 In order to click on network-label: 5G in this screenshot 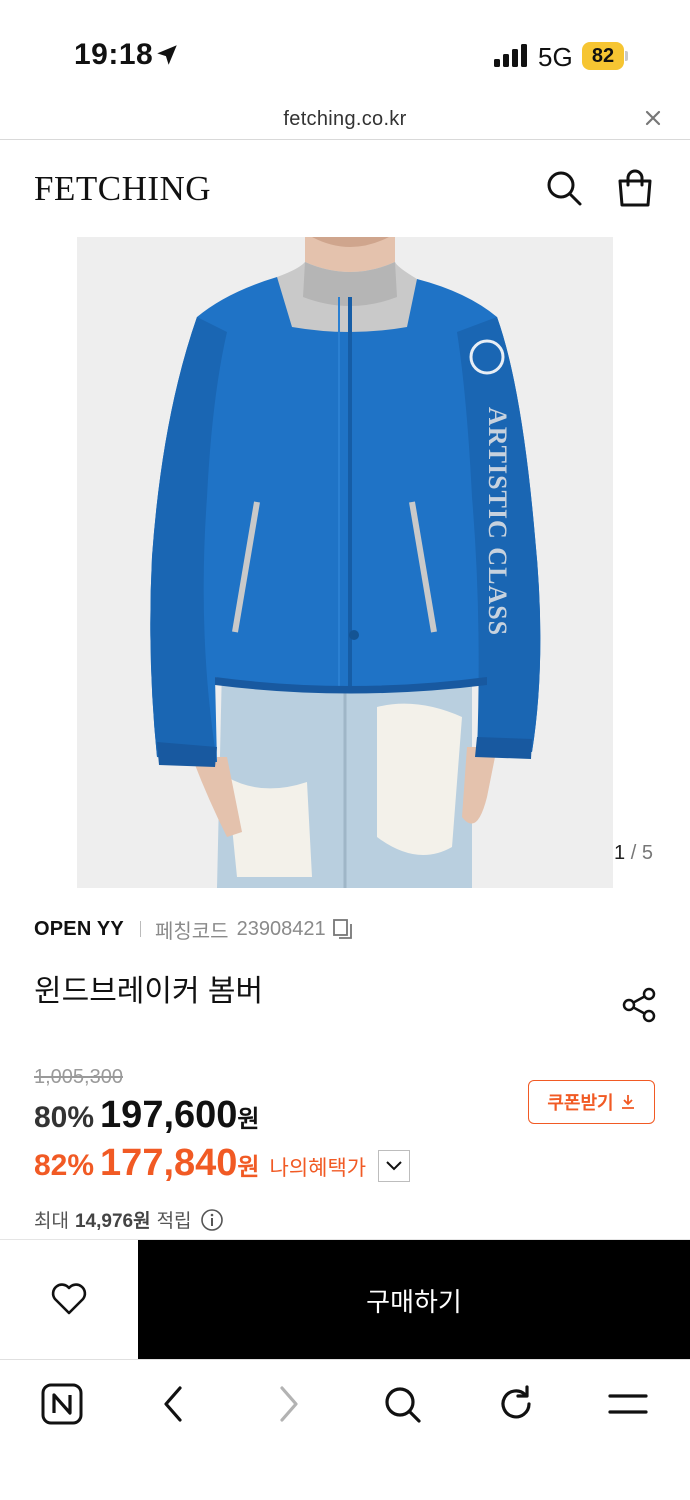, I will do `click(555, 57)`.